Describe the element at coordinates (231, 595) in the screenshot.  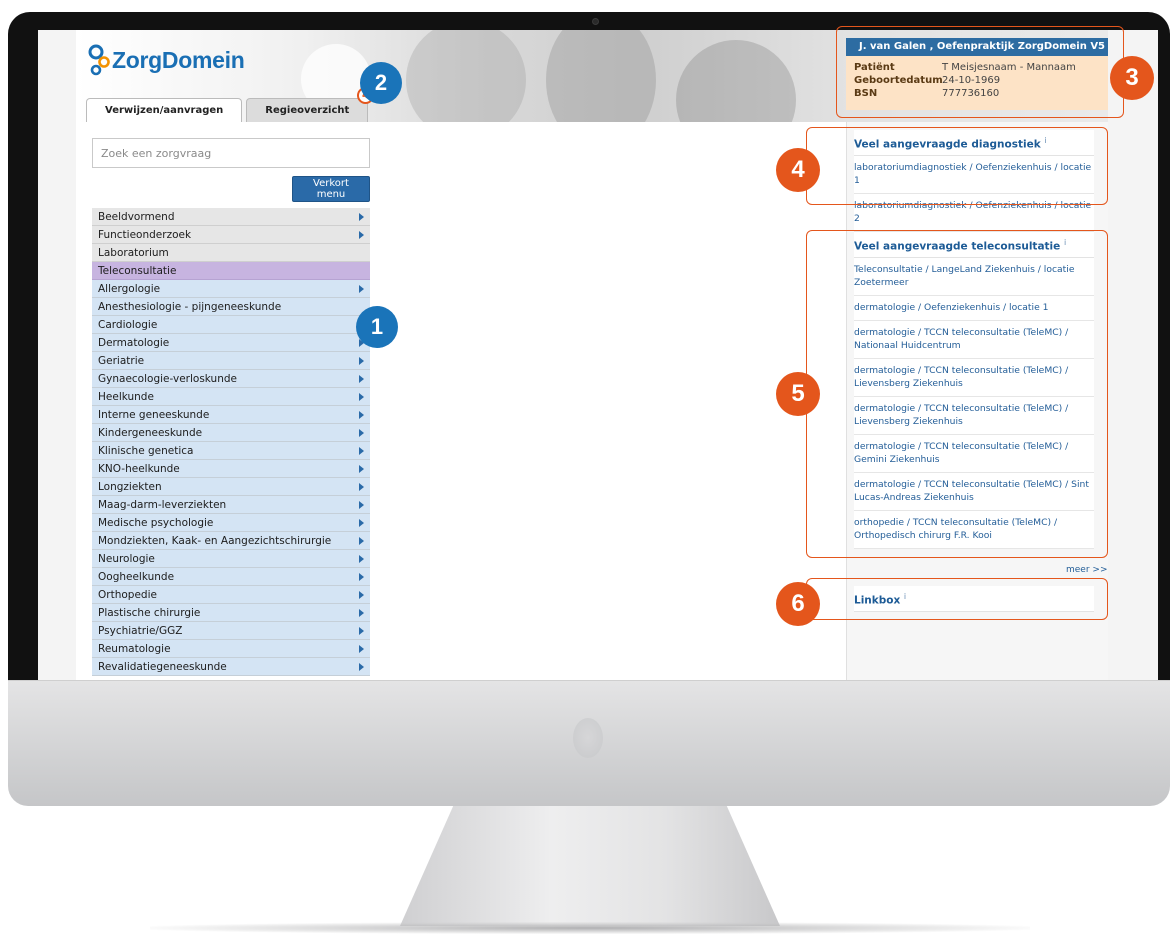
I see `menu-item: Orthopedie` at that location.